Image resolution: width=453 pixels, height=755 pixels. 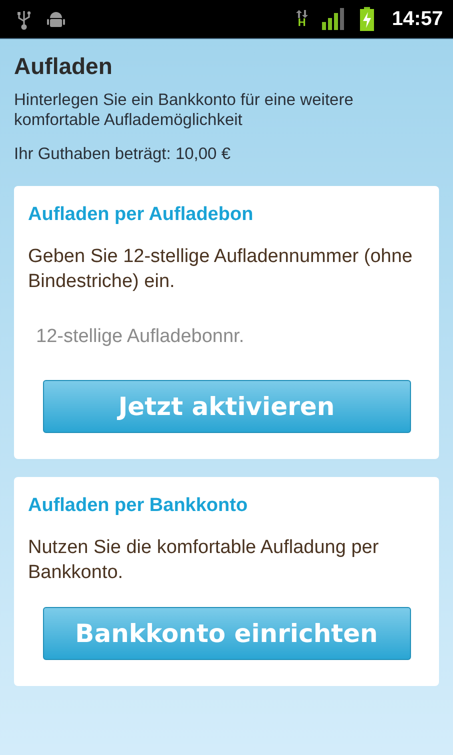 What do you see at coordinates (221, 269) in the screenshot?
I see `card-text: Geben Sie 12-stellige Aufladennummer (ohne Bindestriche) ein.` at bounding box center [221, 269].